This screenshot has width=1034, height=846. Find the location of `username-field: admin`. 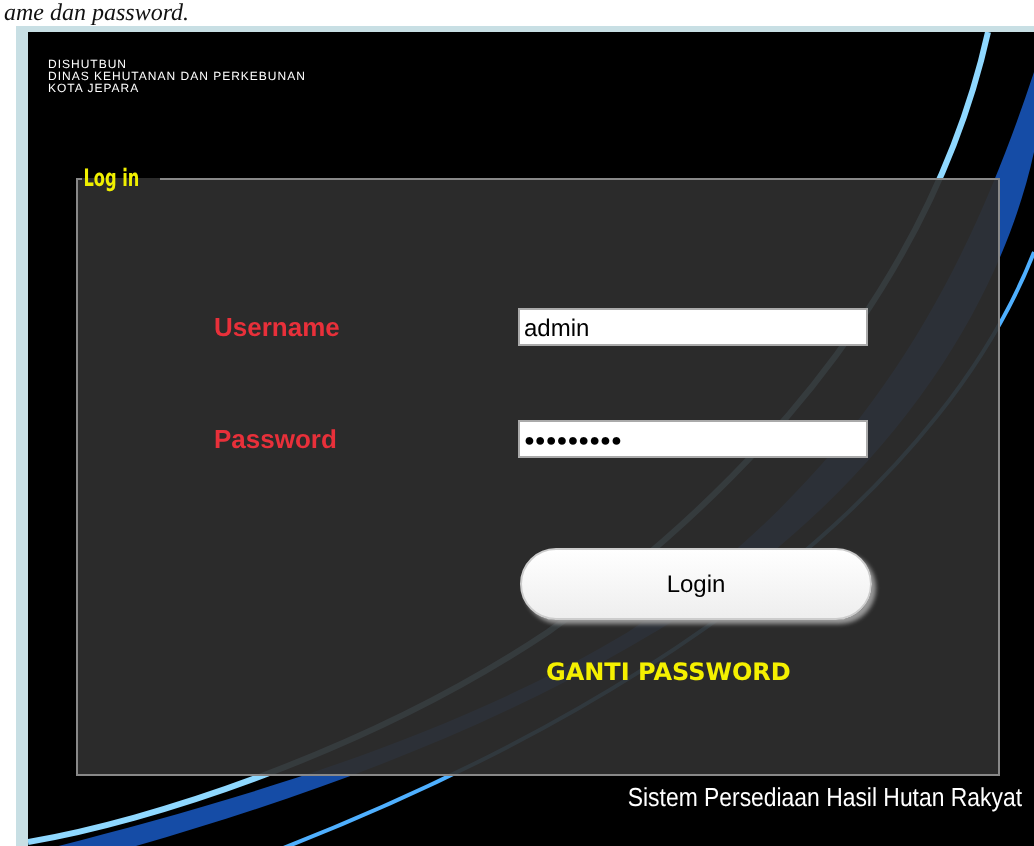

username-field: admin is located at coordinates (693, 327).